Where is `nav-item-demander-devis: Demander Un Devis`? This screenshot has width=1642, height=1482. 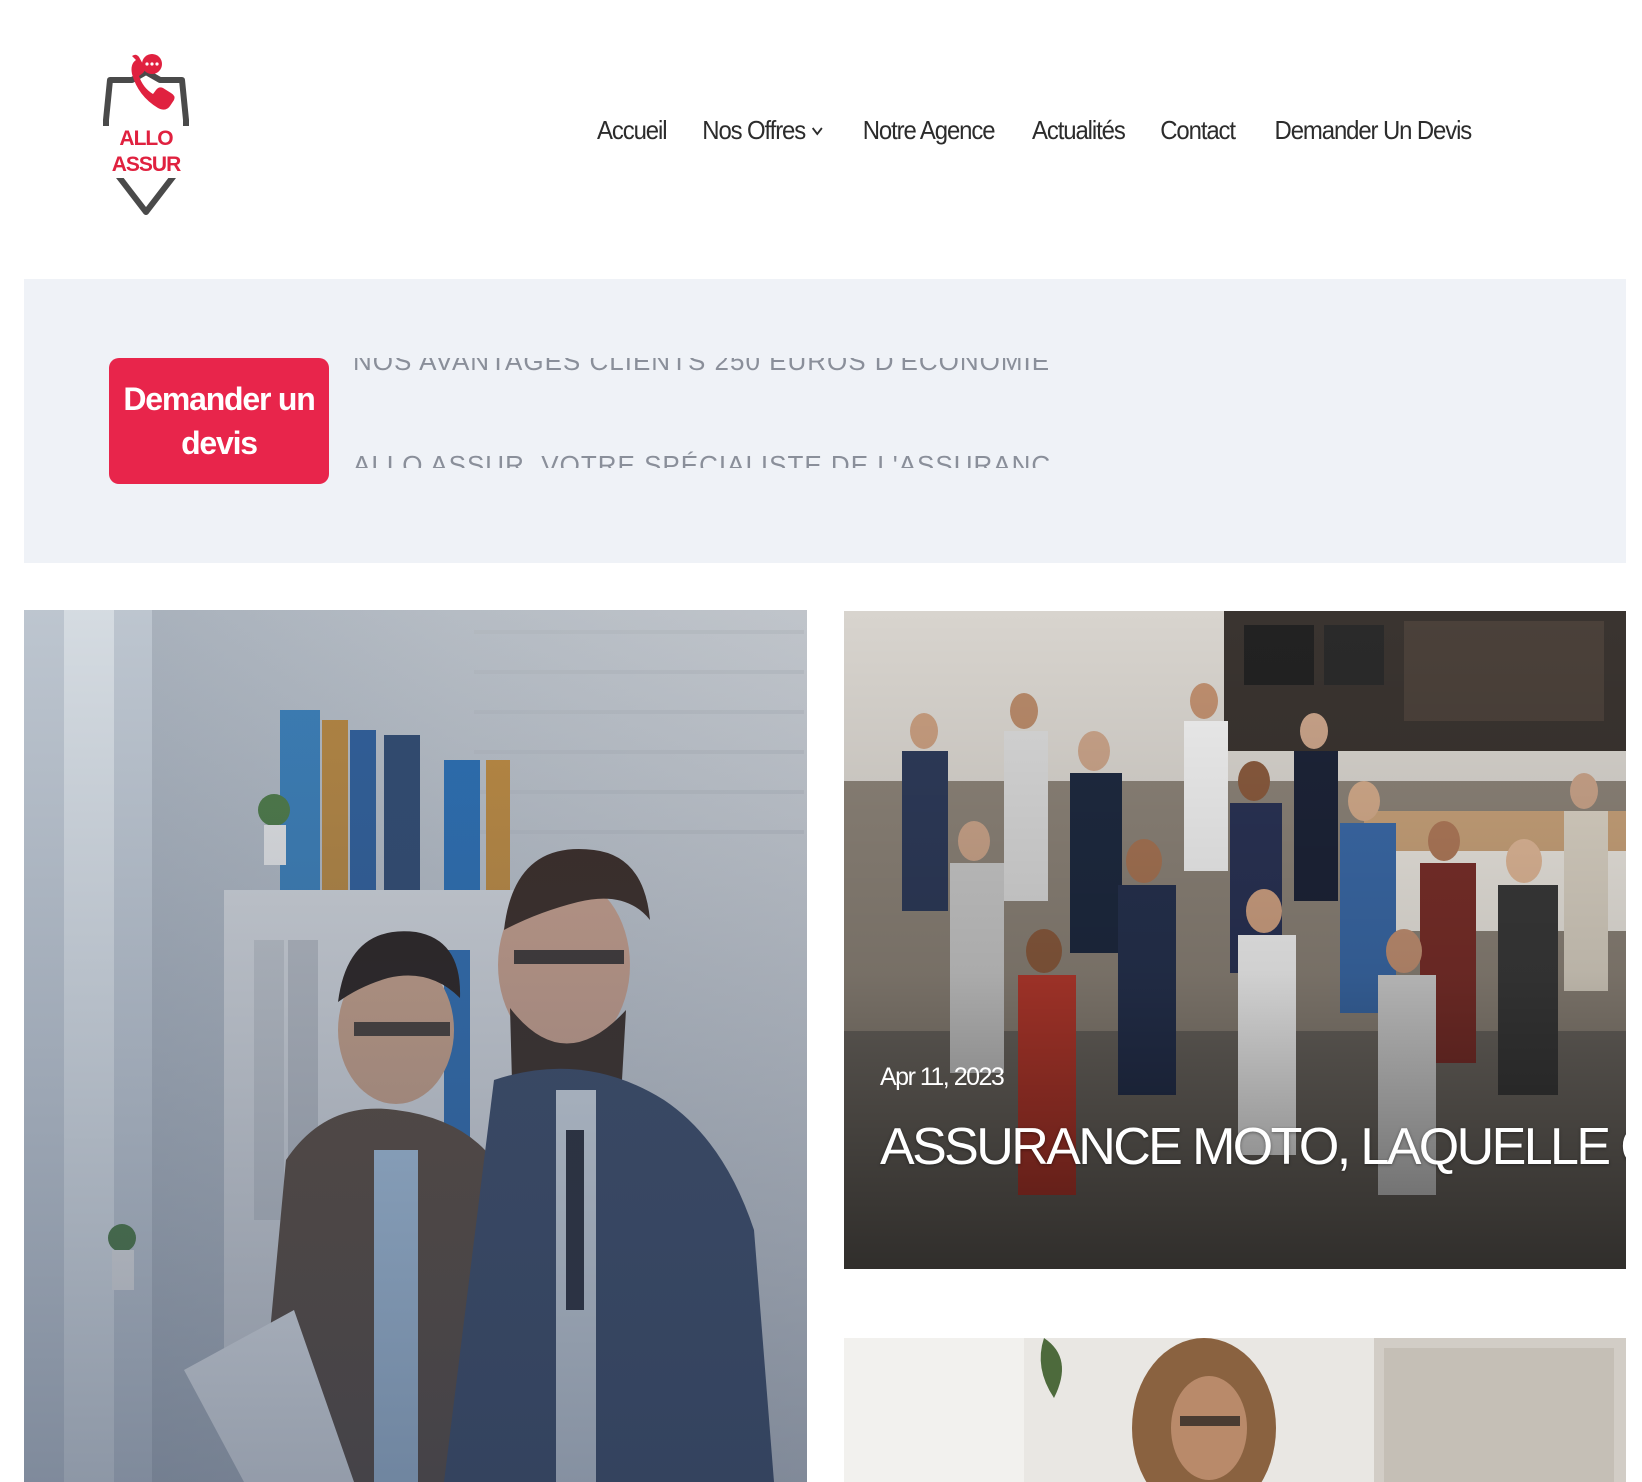
nav-item-demander-devis: Demander Un Devis is located at coordinates (1373, 130).